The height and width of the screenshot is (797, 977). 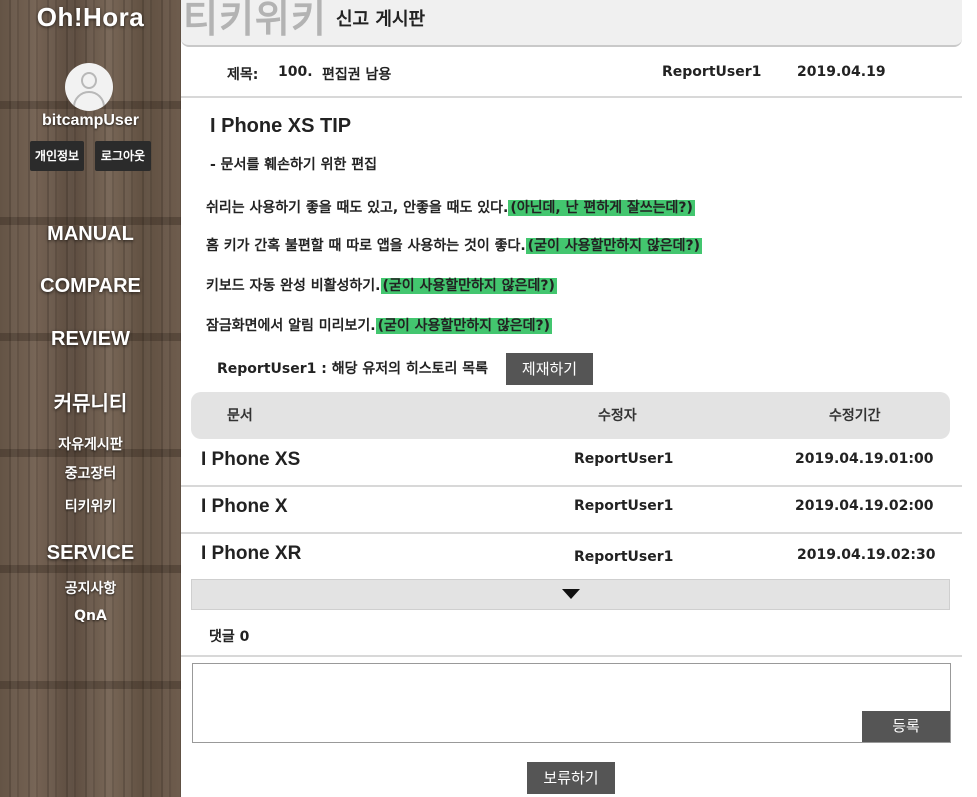 I want to click on comment-count: 댓글 0, so click(x=229, y=637).